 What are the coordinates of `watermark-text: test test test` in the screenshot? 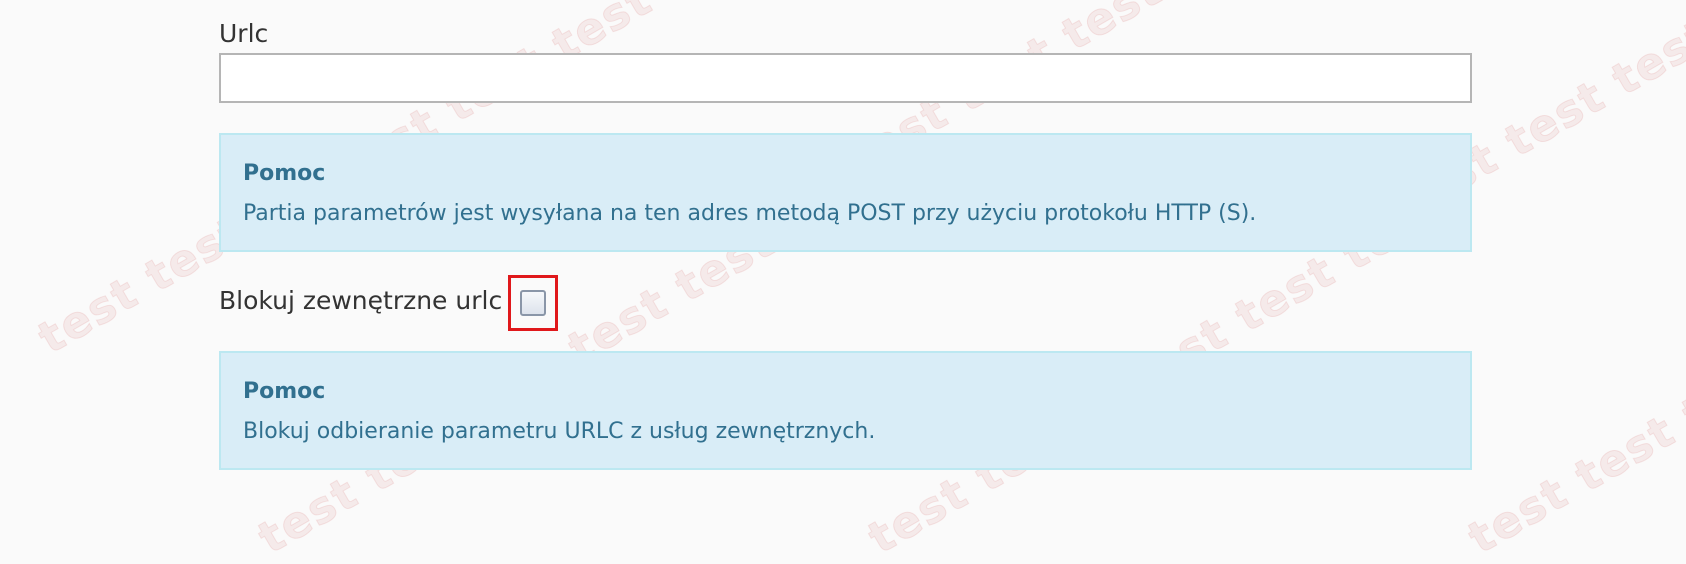 It's located at (1573, 453).